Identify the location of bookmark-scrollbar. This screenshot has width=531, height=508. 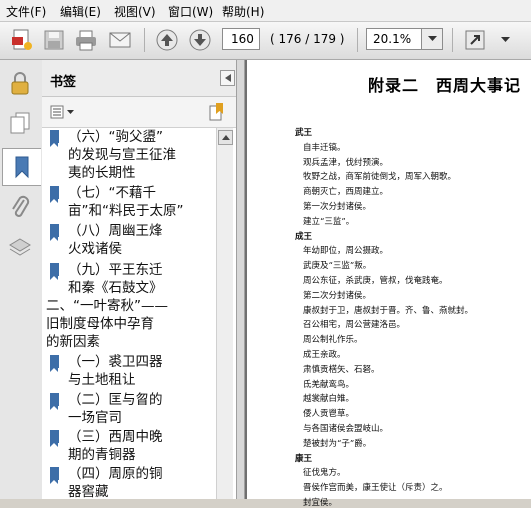
(224, 313).